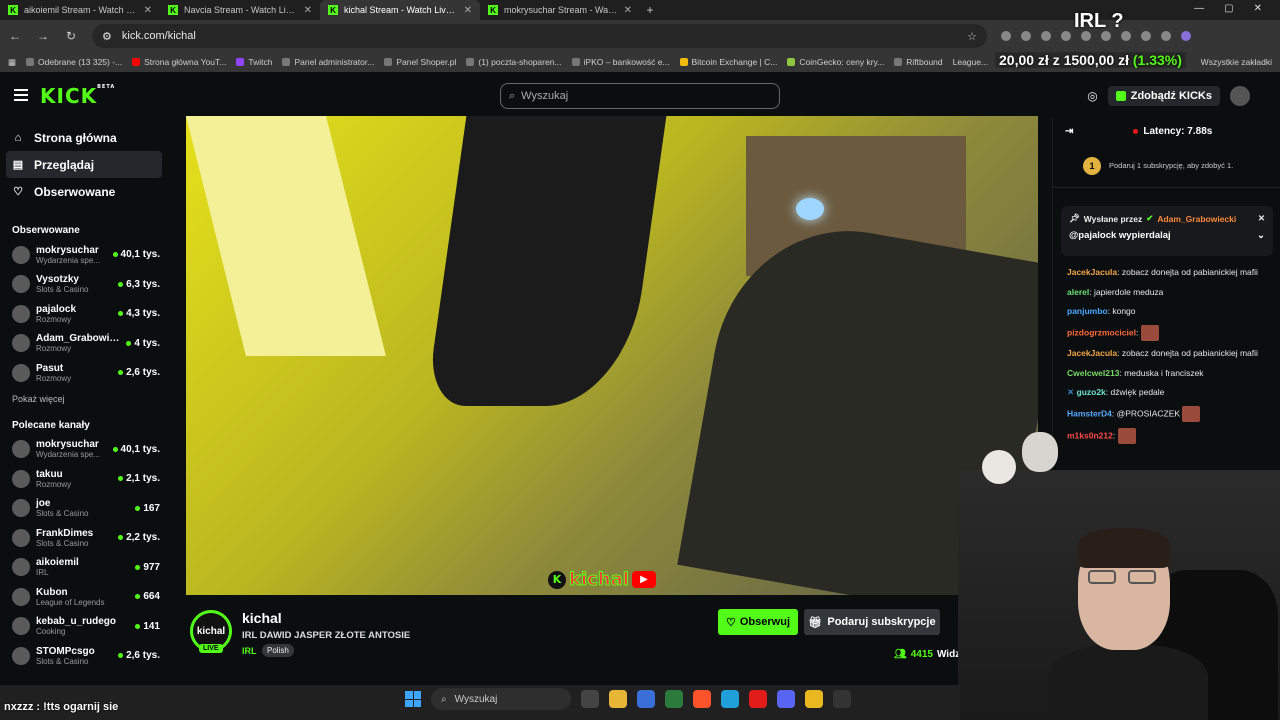  What do you see at coordinates (1120, 96) in the screenshot?
I see `kicks-icon` at bounding box center [1120, 96].